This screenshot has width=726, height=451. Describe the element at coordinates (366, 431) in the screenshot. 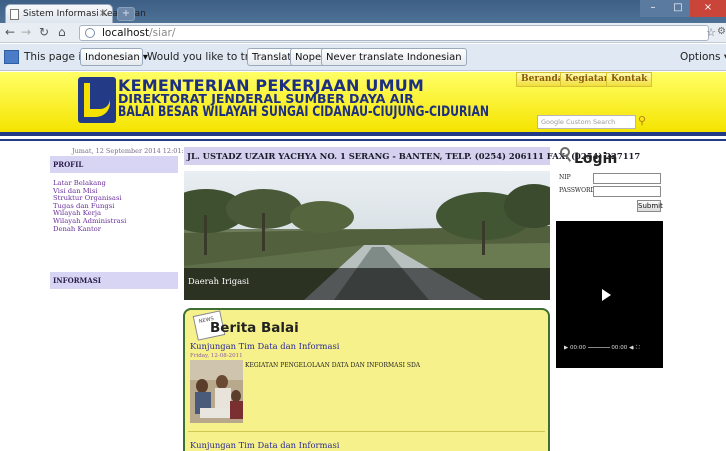

I see `news-divider` at that location.